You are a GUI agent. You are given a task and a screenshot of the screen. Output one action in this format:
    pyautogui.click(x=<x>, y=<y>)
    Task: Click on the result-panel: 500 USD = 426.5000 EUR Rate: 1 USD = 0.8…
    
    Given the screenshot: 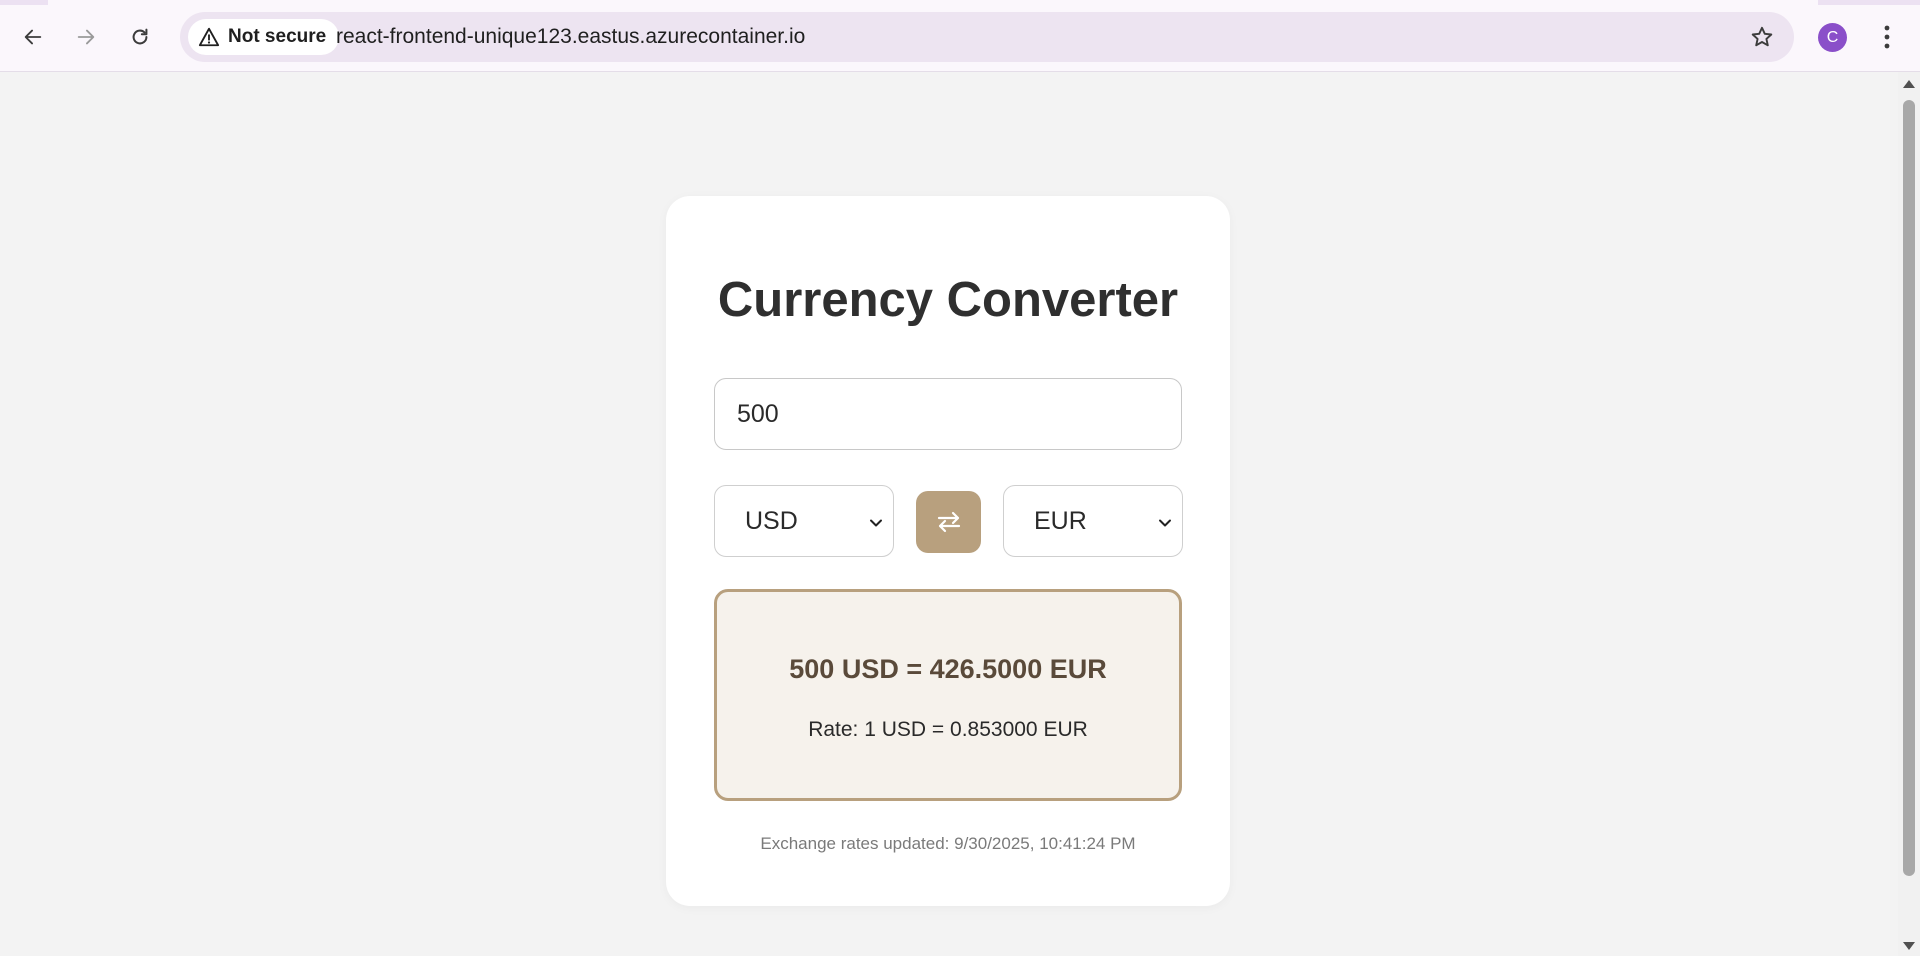 What is the action you would take?
    pyautogui.click(x=948, y=695)
    